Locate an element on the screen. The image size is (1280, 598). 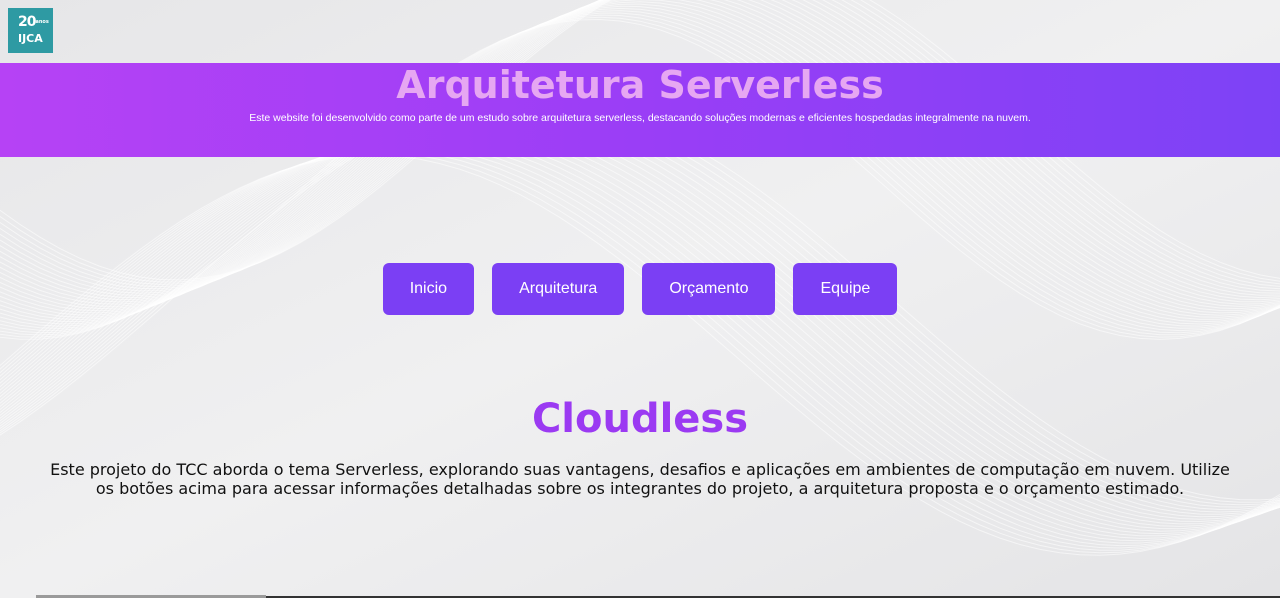
nav-button-orcamento: Orçamento is located at coordinates (709, 289).